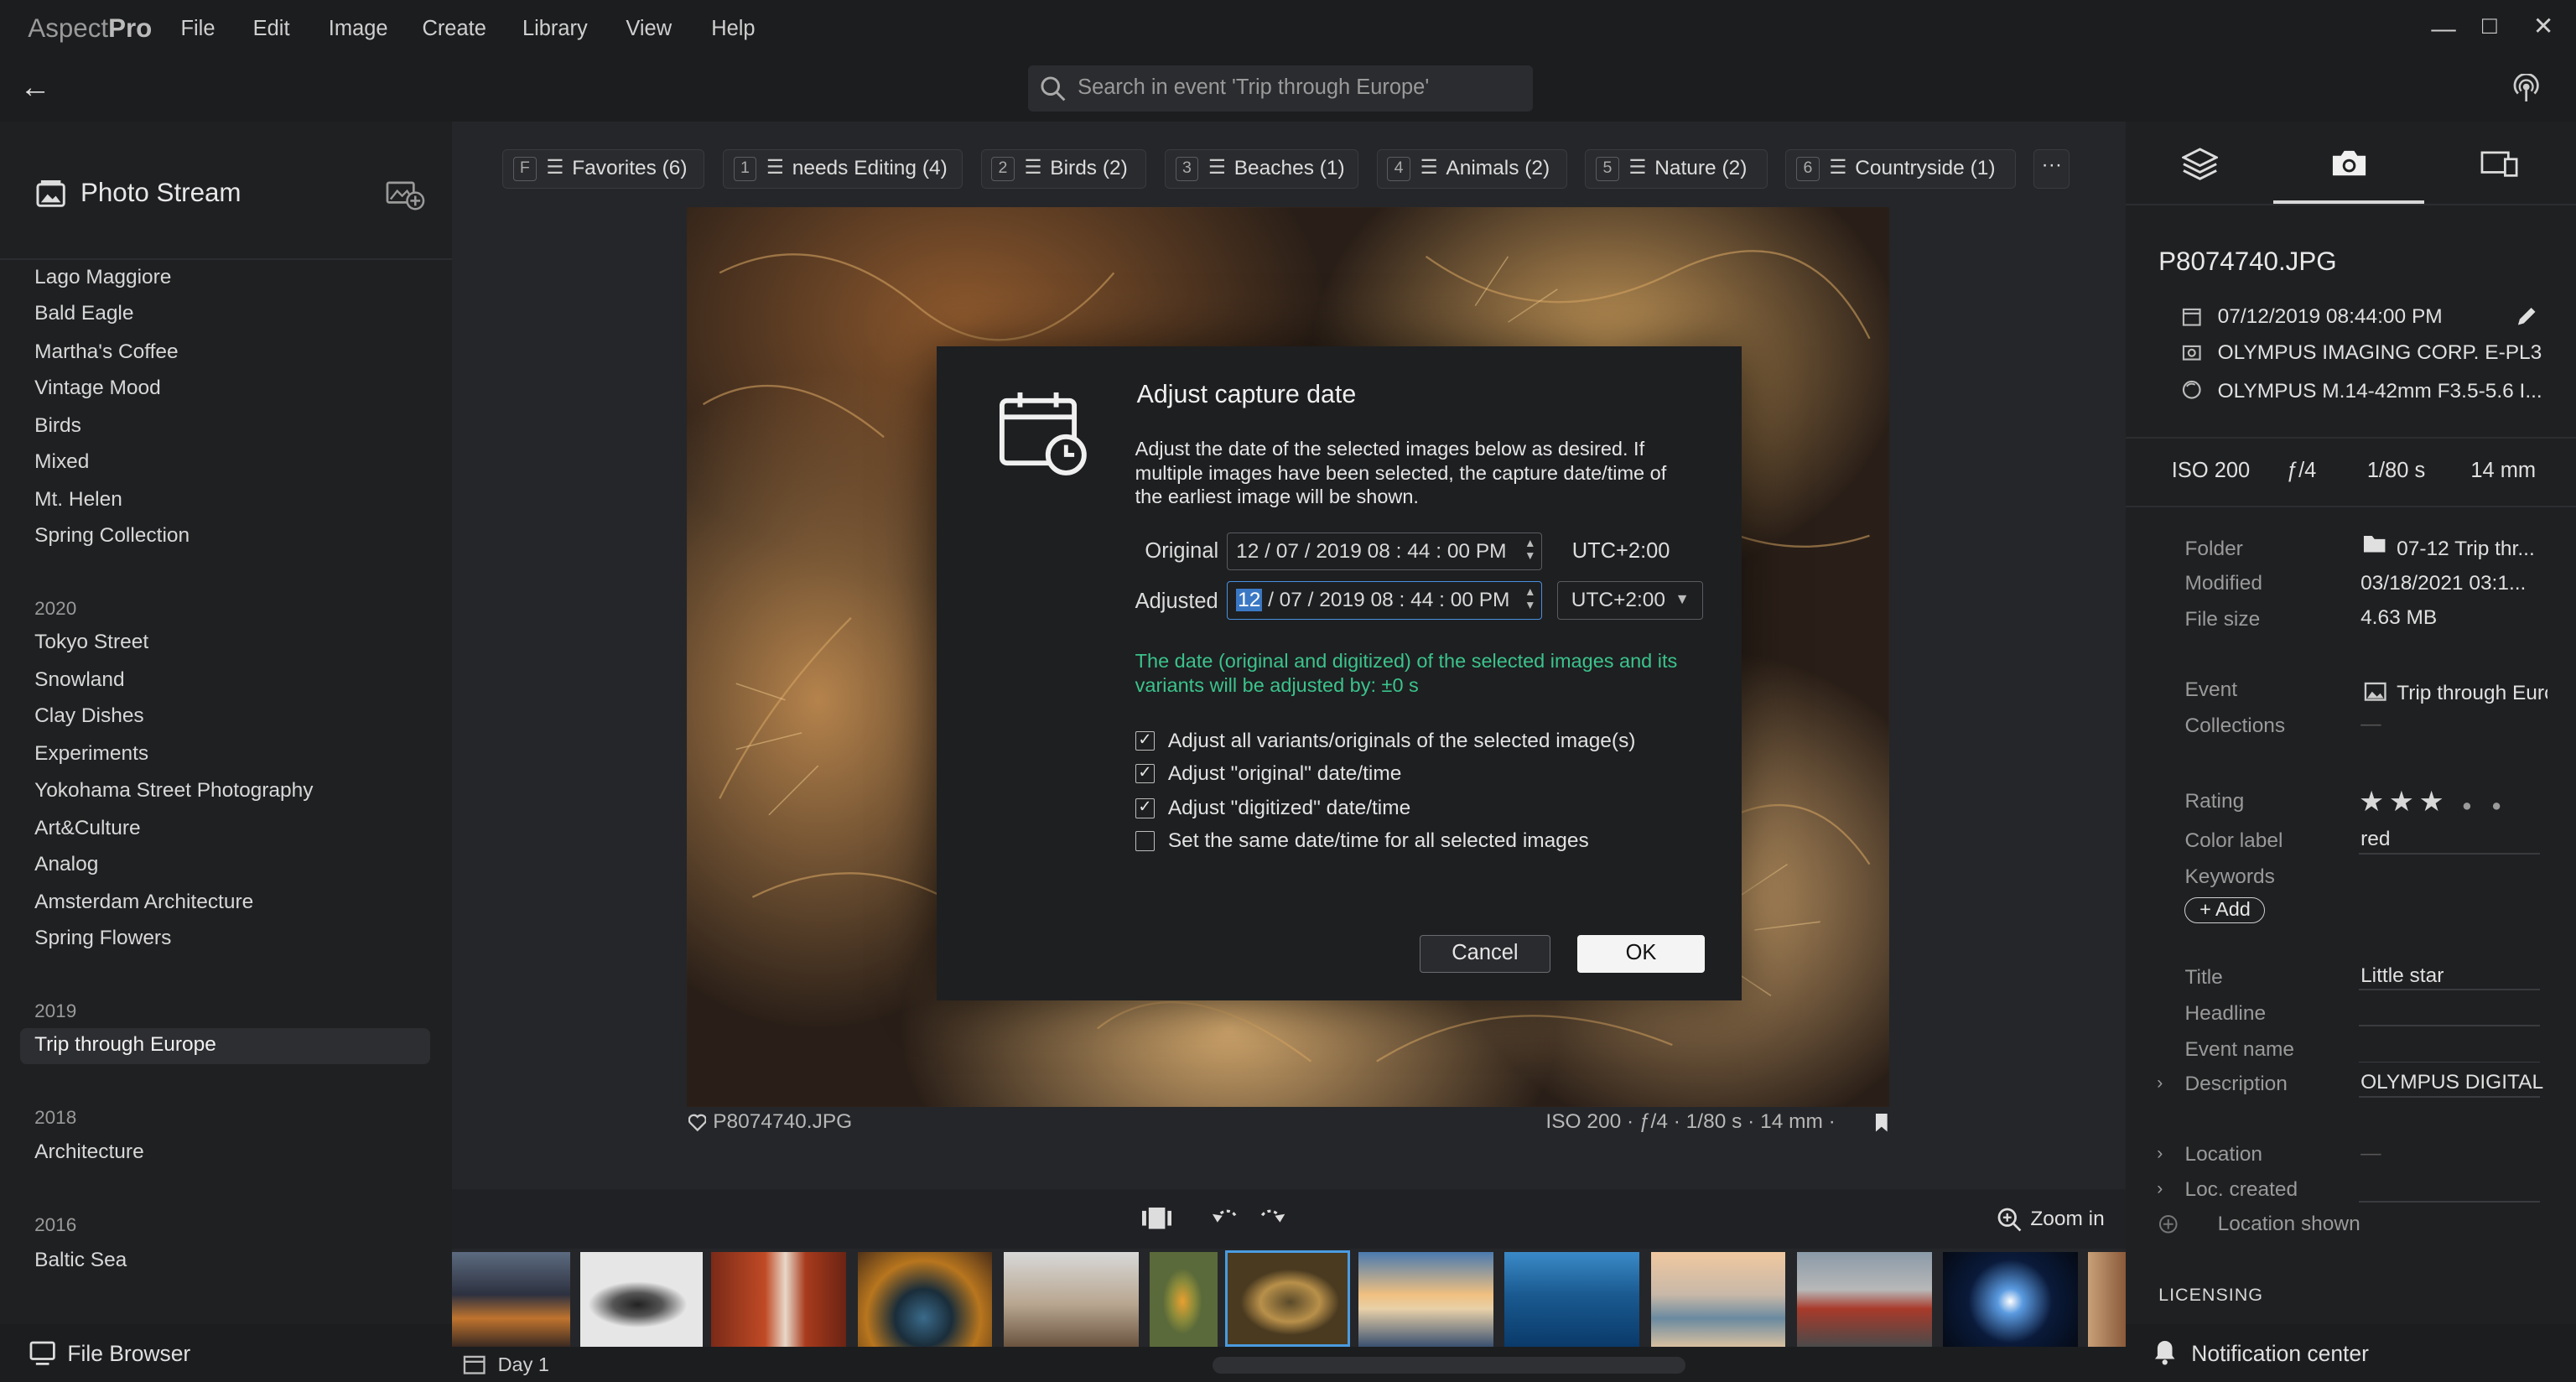  Describe the element at coordinates (2526, 316) in the screenshot. I see `edit-pencil-icon` at that location.